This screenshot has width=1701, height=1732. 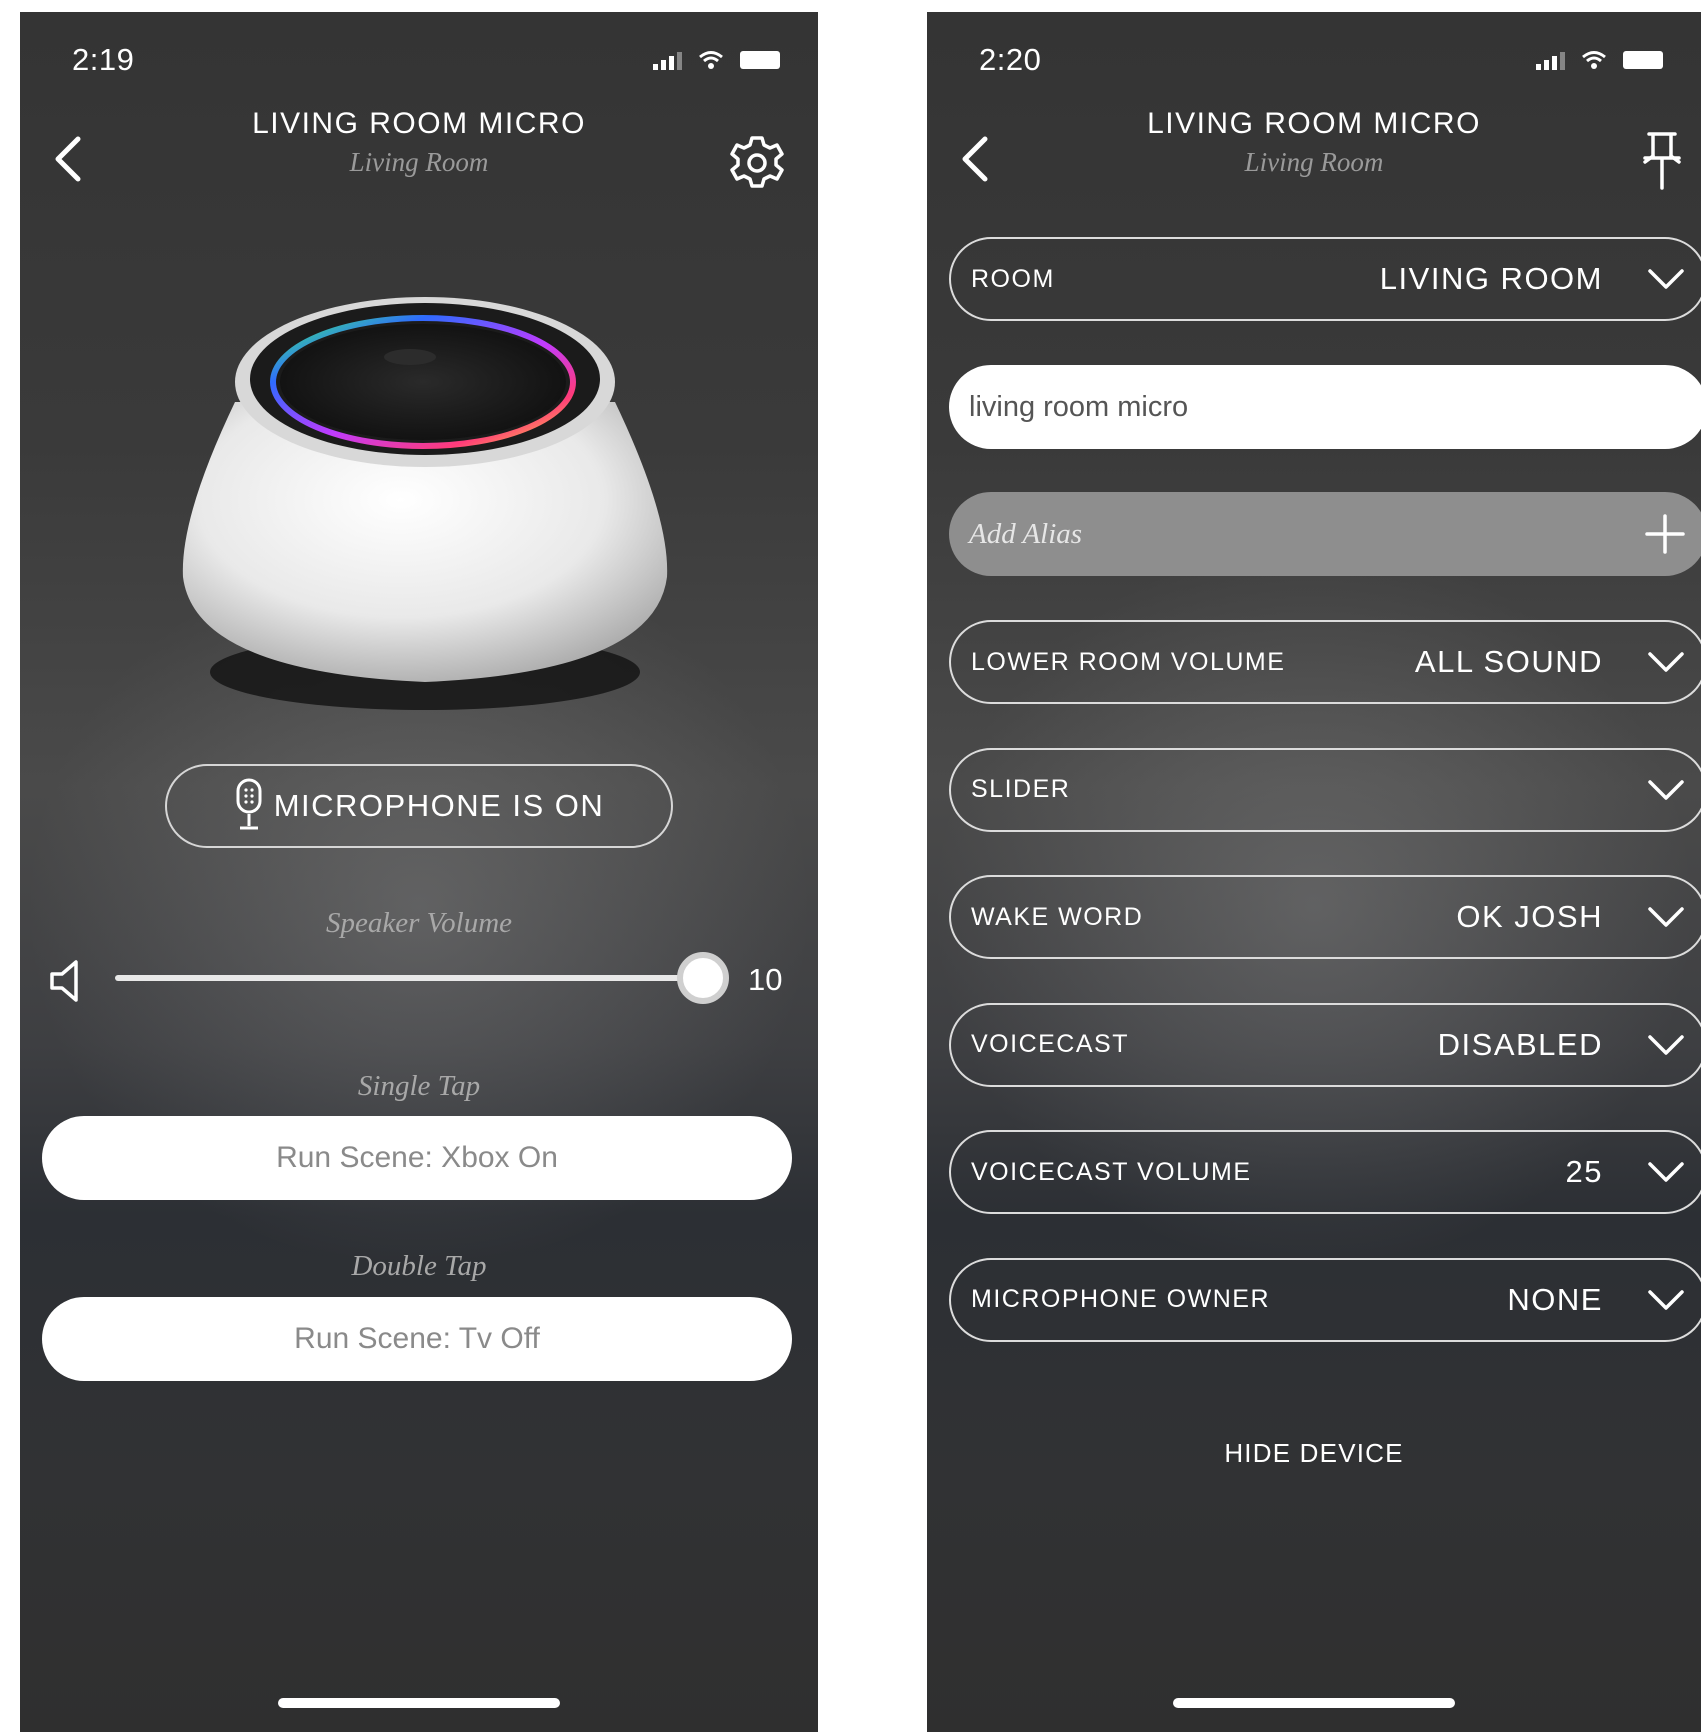 What do you see at coordinates (419, 923) in the screenshot?
I see `speaker-volume-label: Speaker Volume` at bounding box center [419, 923].